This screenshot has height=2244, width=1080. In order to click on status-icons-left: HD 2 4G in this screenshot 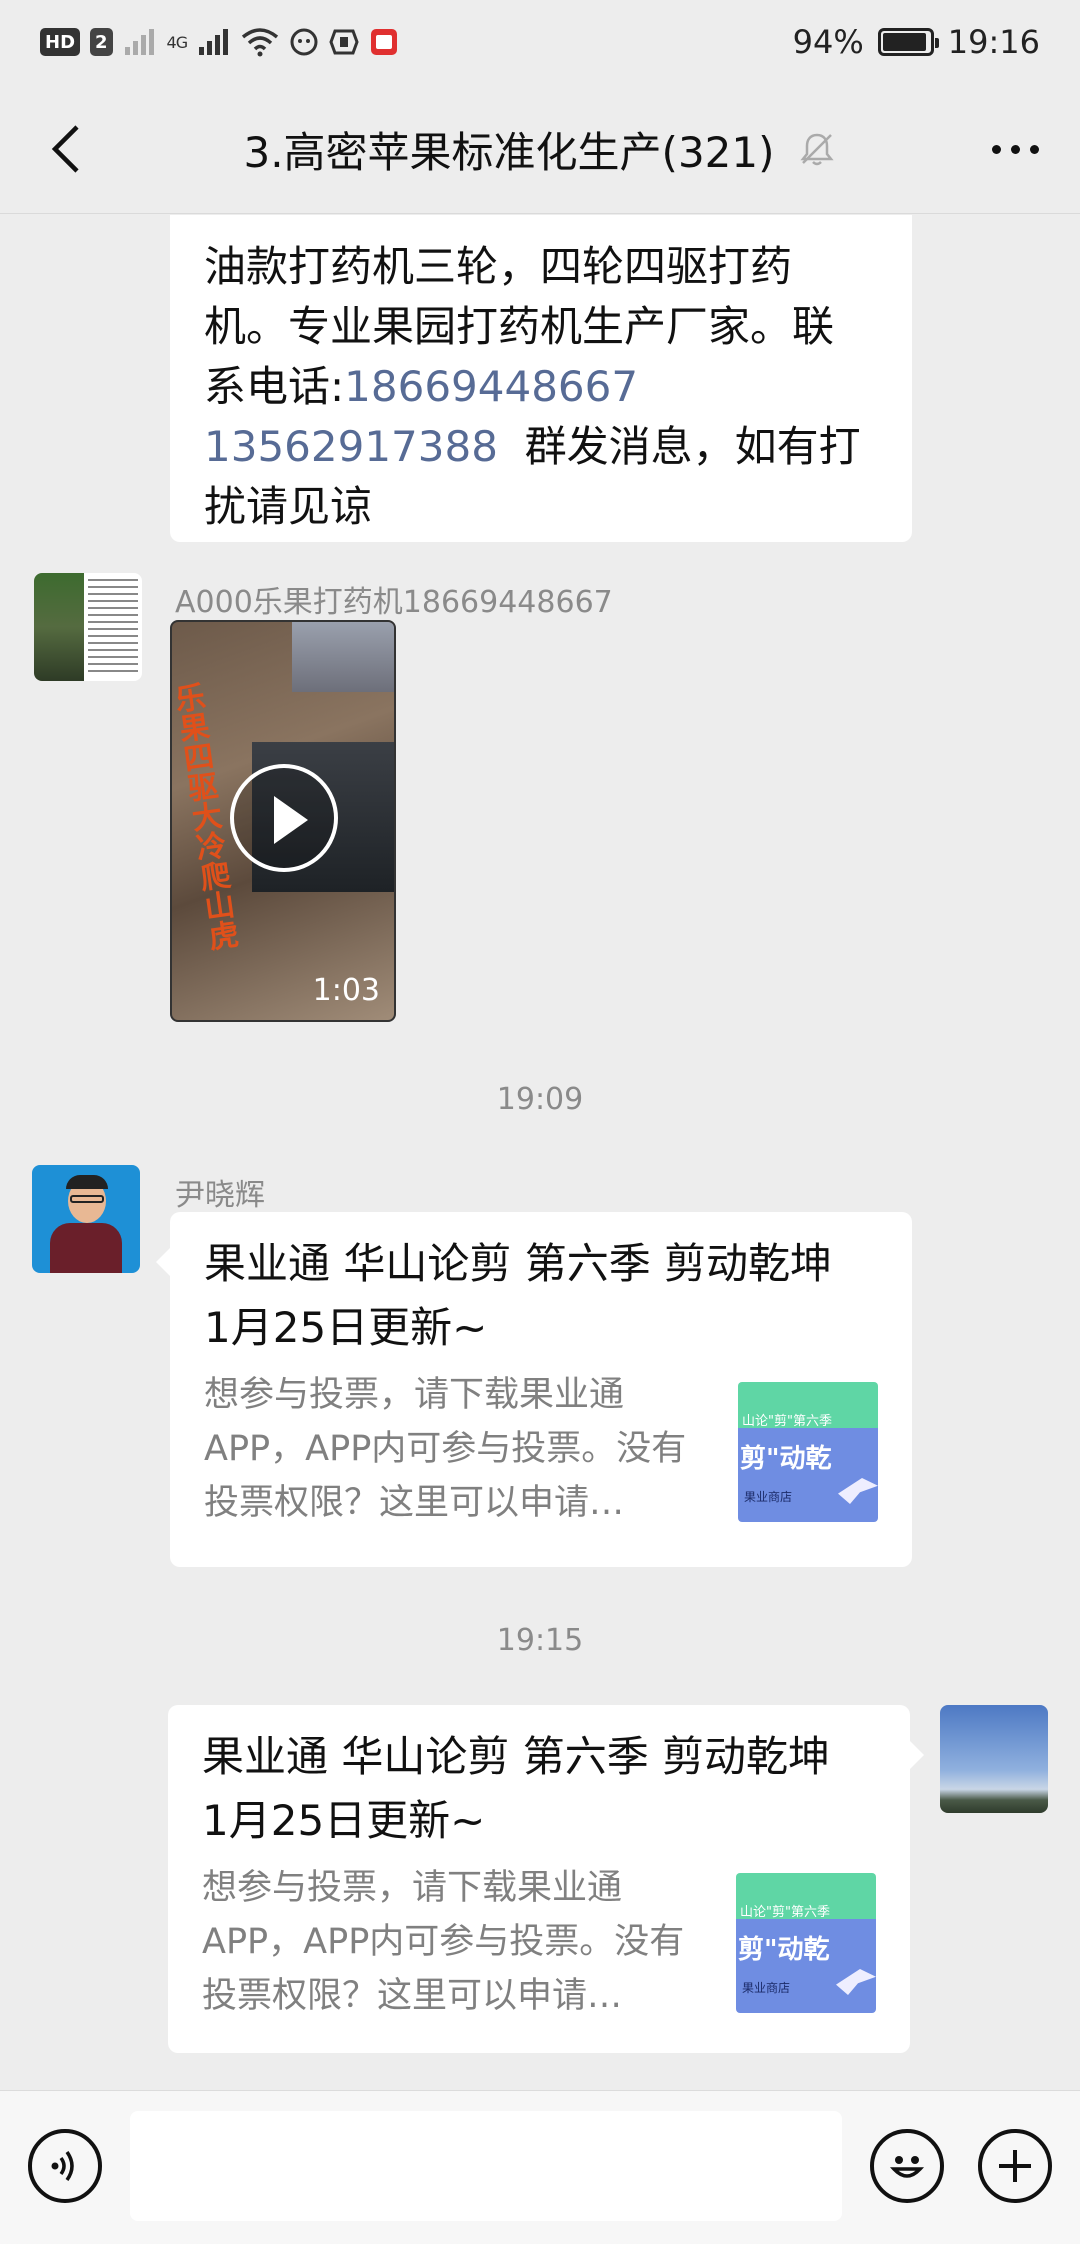, I will do `click(219, 42)`.